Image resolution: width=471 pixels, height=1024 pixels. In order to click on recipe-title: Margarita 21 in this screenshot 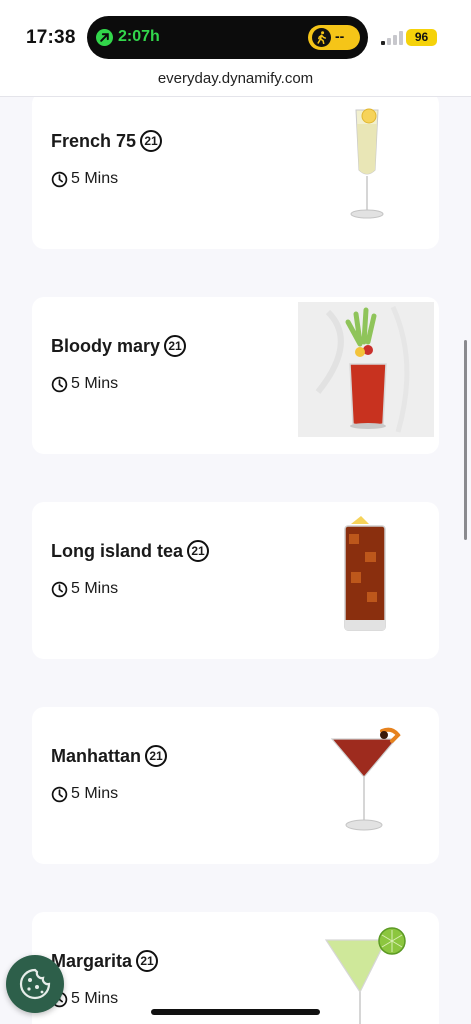, I will do `click(105, 961)`.